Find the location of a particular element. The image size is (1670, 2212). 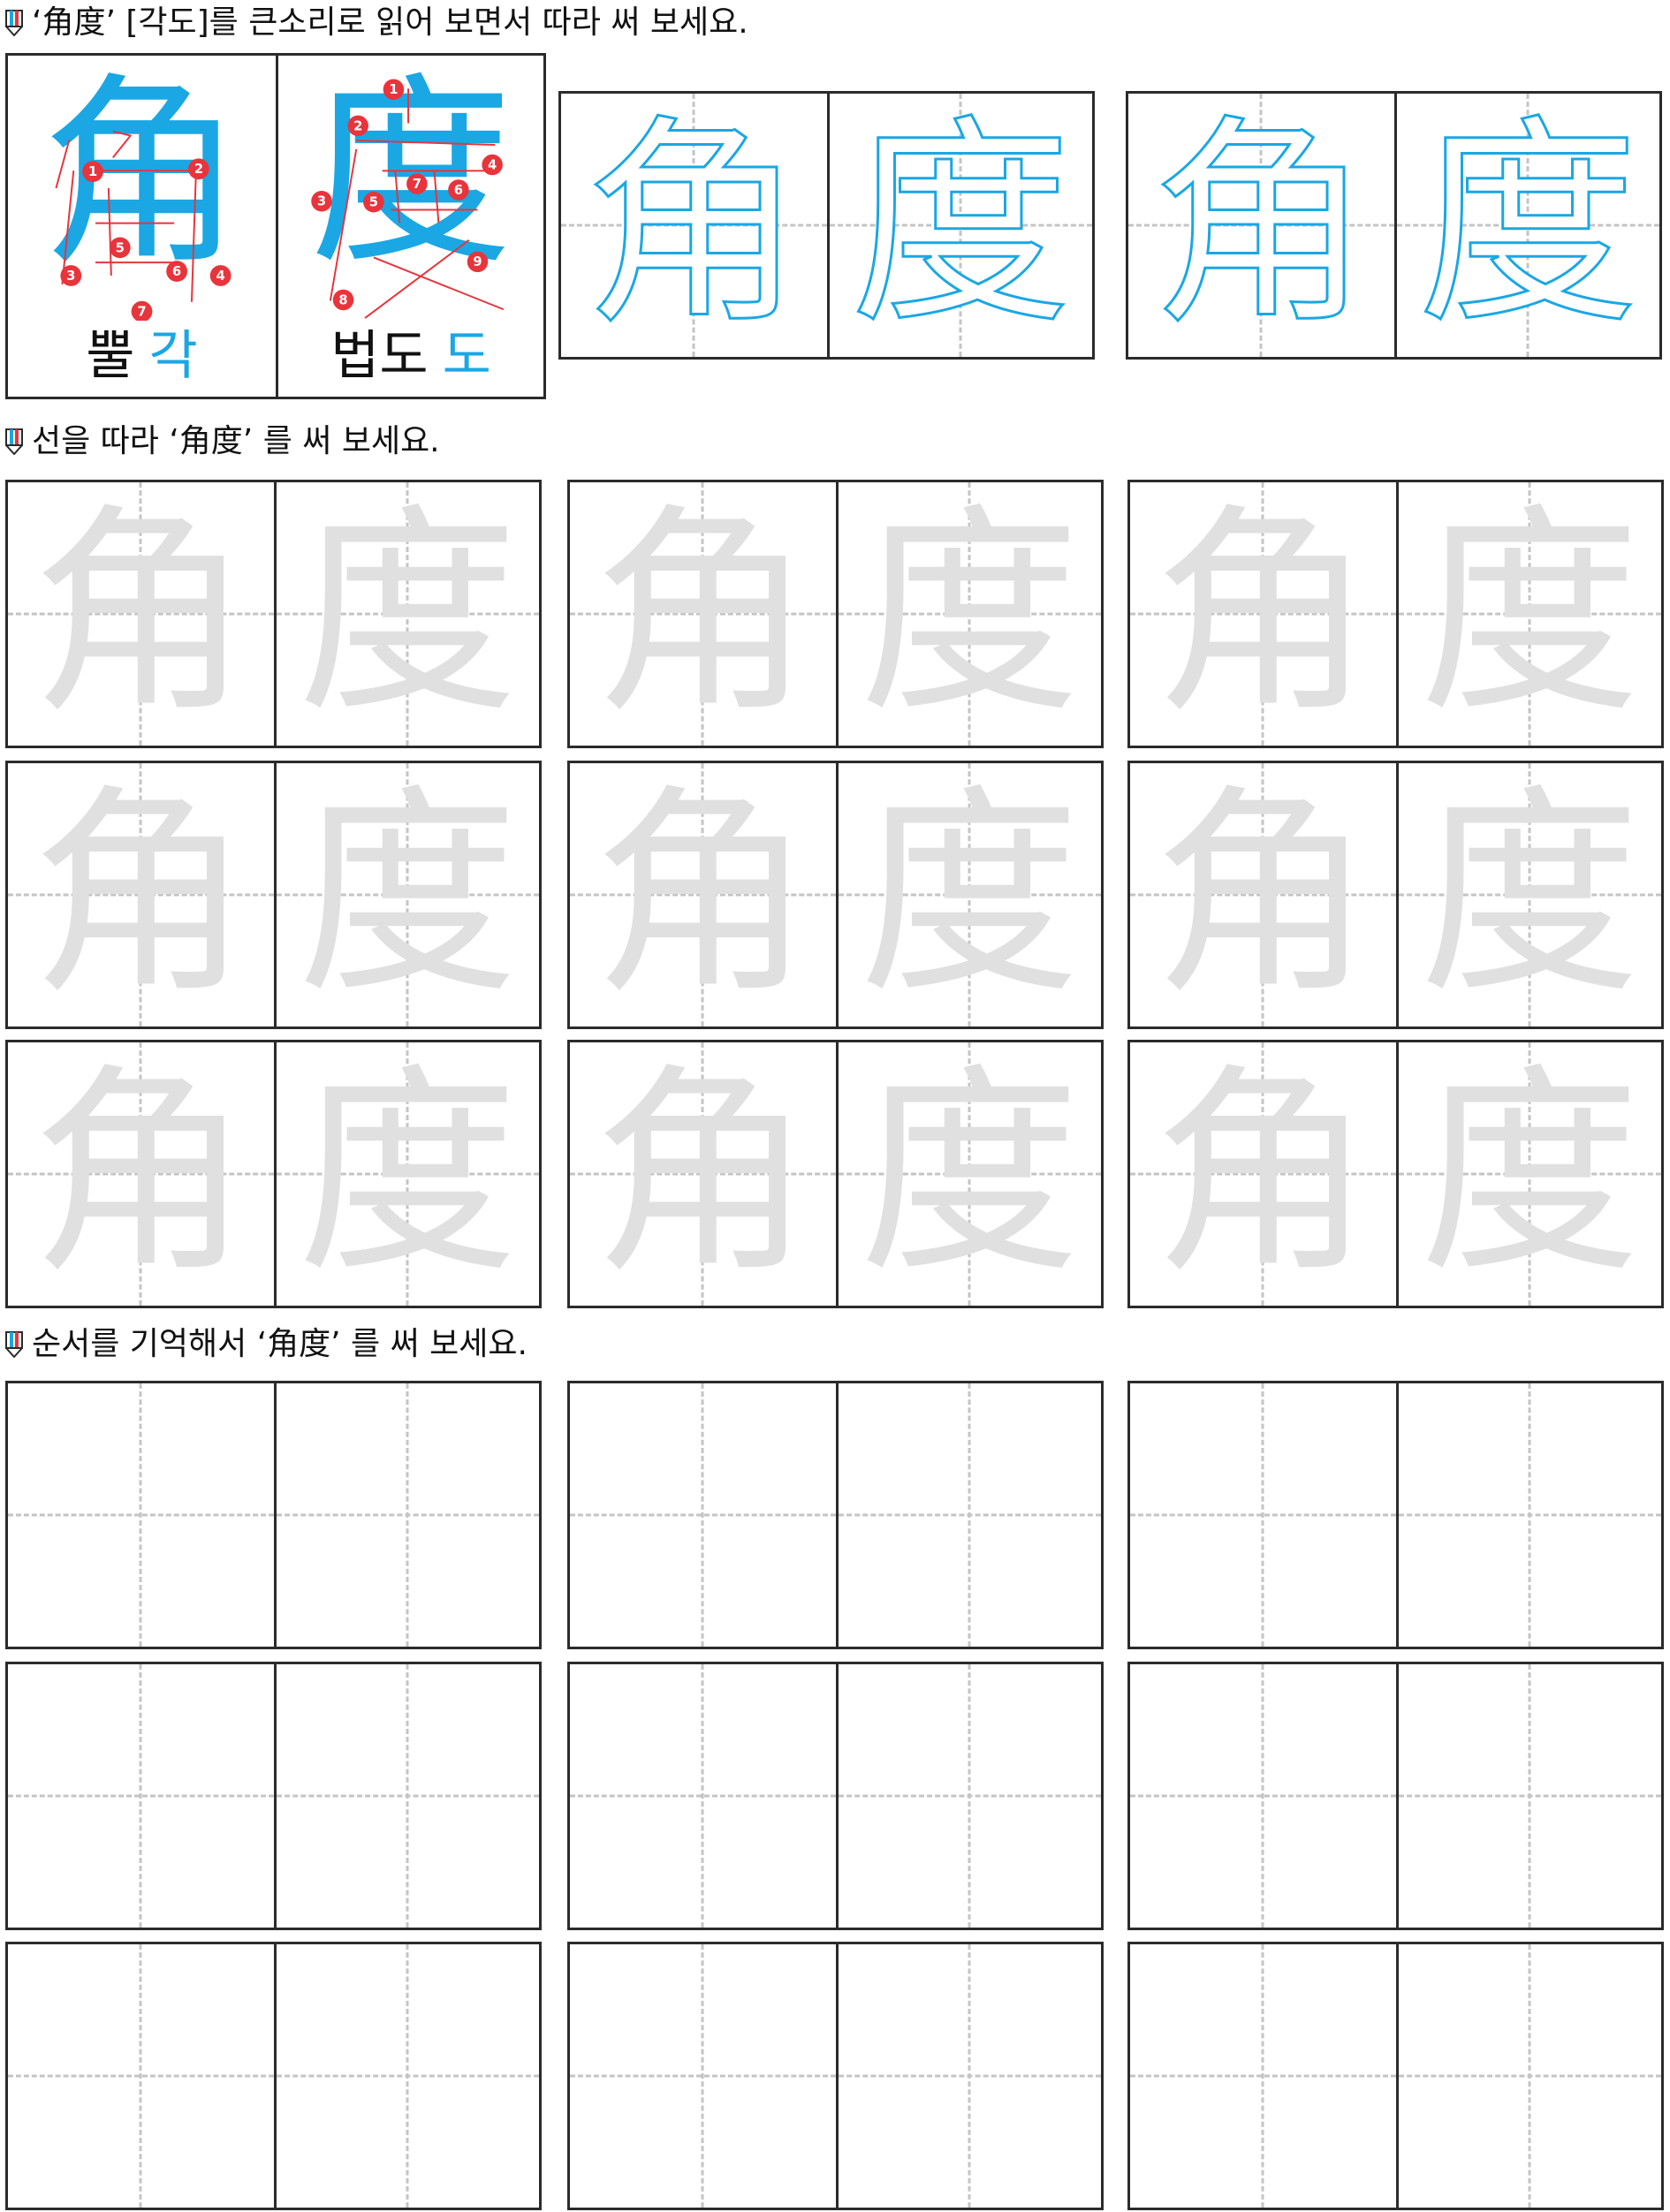

sound-text: 각 is located at coordinates (173, 356).